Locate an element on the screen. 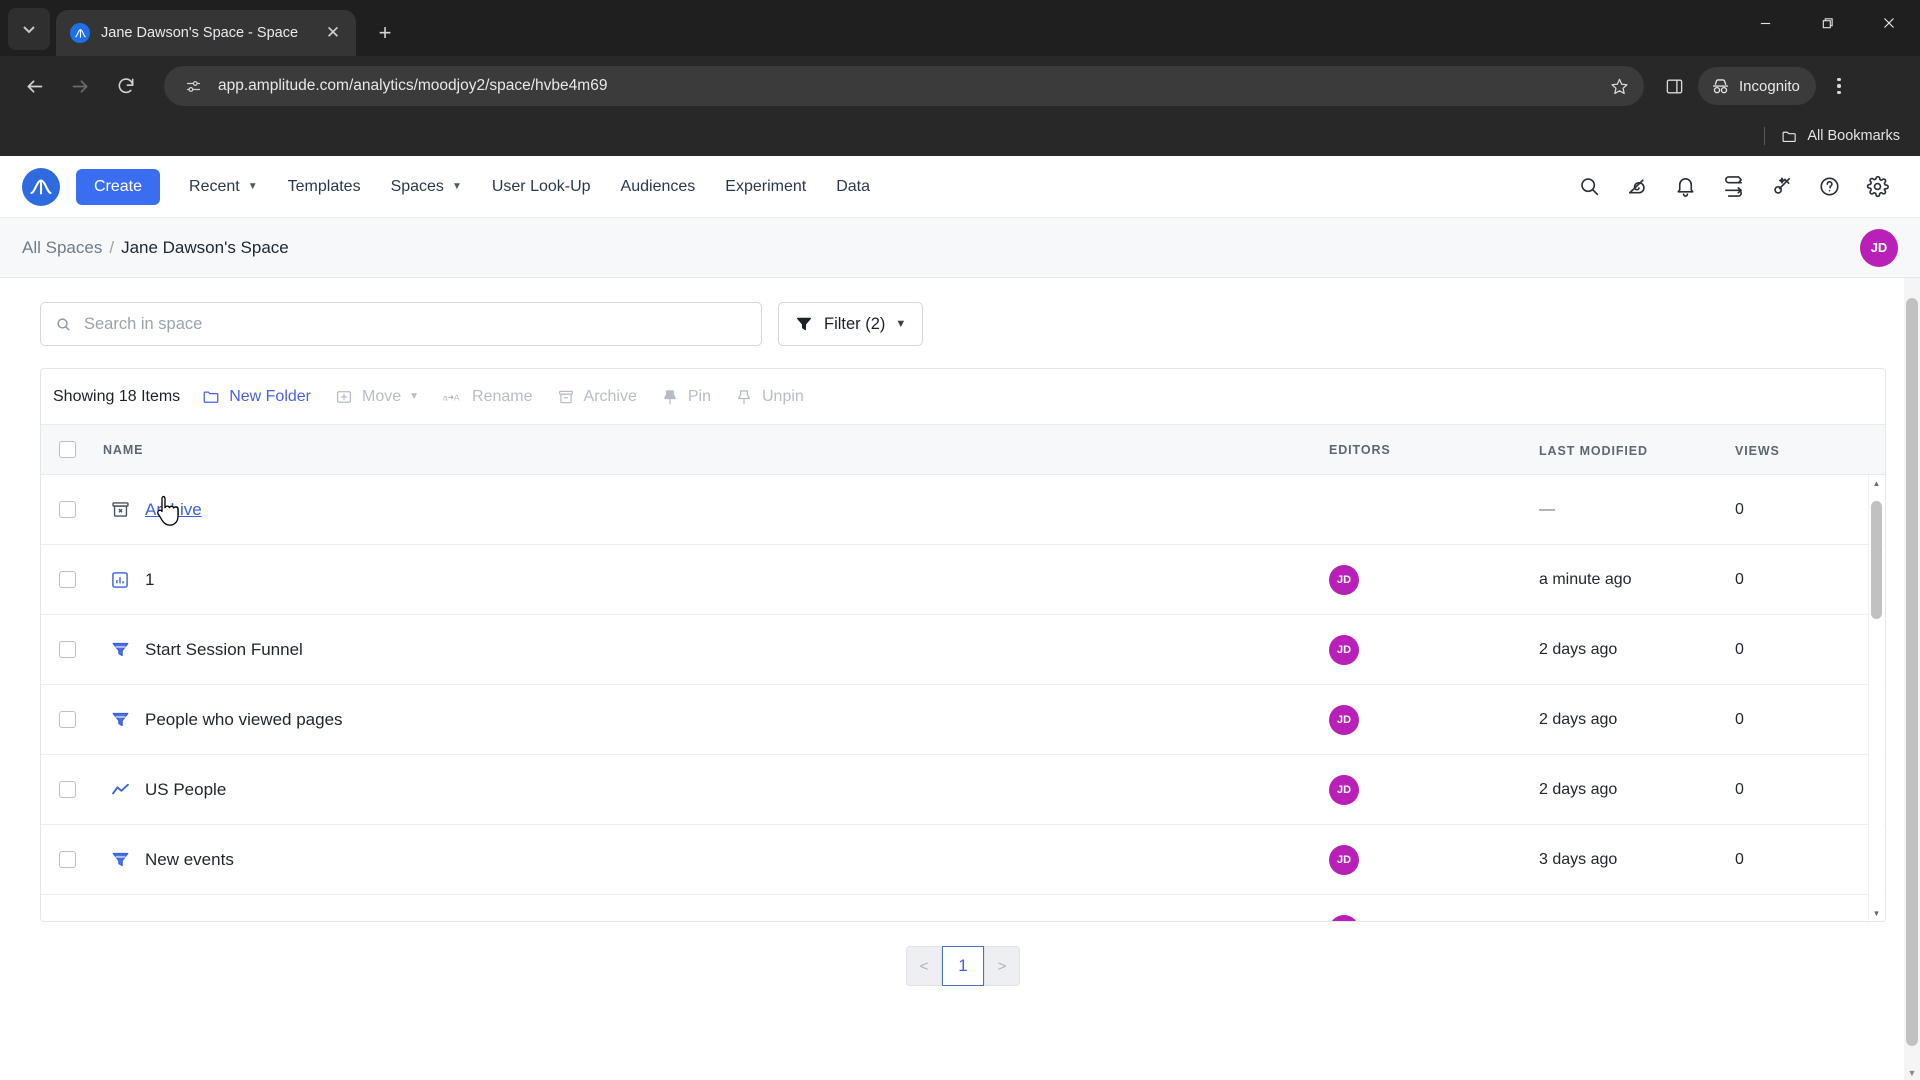 The image size is (1920, 1080). column-header-views: VIEWS is located at coordinates (1757, 451).